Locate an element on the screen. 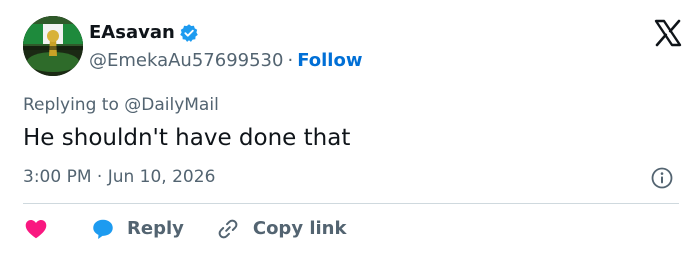  tweet-text: He shouldn't have done that is located at coordinates (187, 138).